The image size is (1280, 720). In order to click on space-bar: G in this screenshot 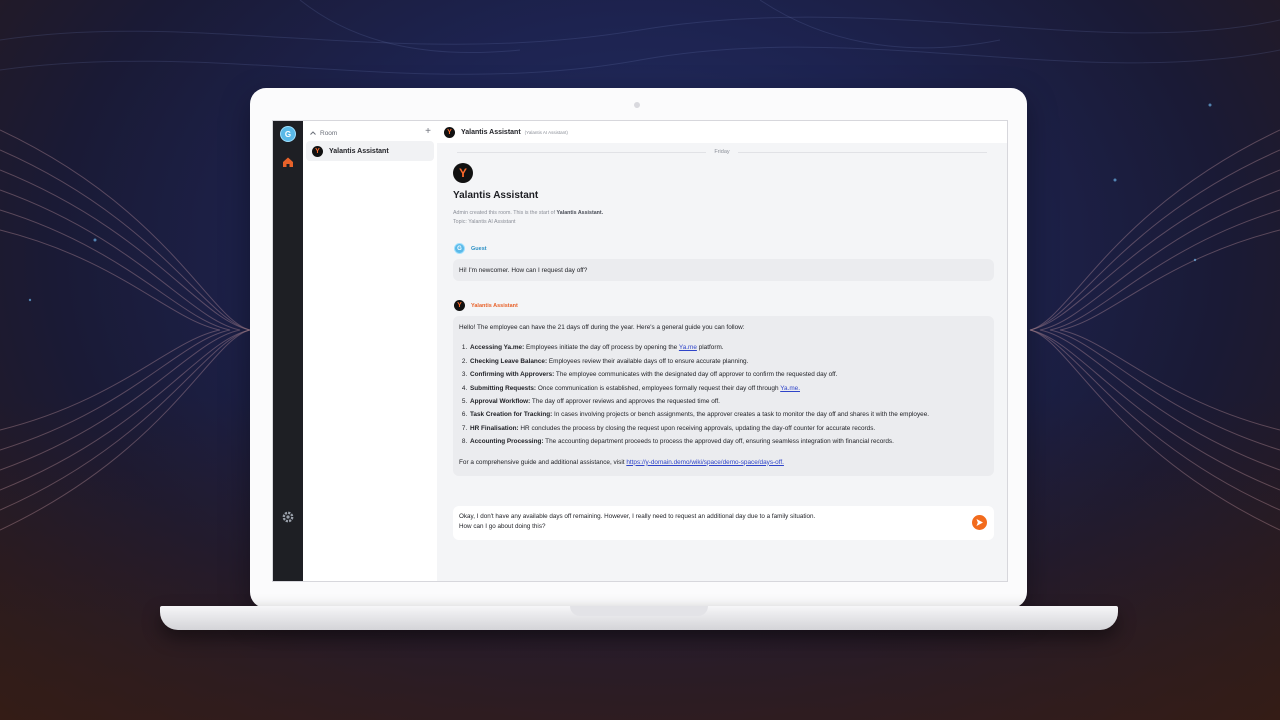, I will do `click(288, 351)`.